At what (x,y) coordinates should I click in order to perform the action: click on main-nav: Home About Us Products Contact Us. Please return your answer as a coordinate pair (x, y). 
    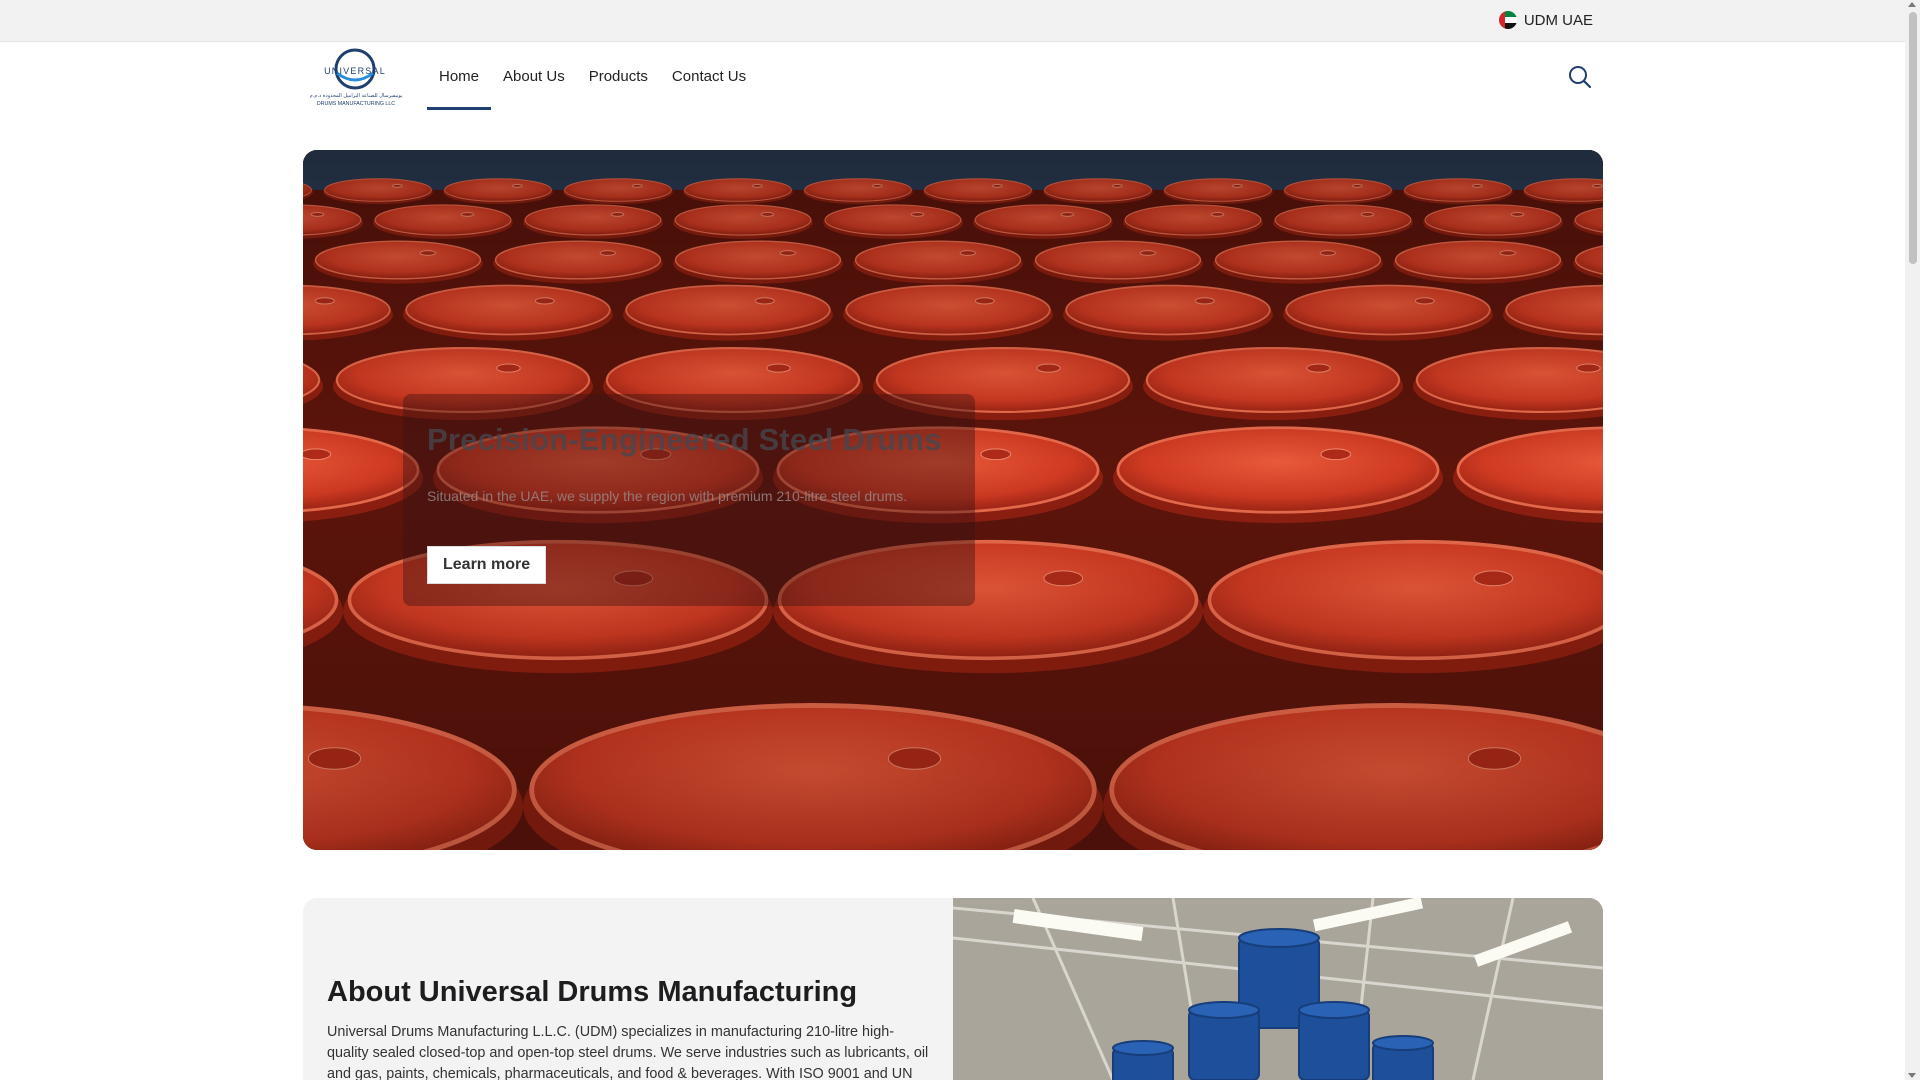
    Looking at the image, I should click on (592, 76).